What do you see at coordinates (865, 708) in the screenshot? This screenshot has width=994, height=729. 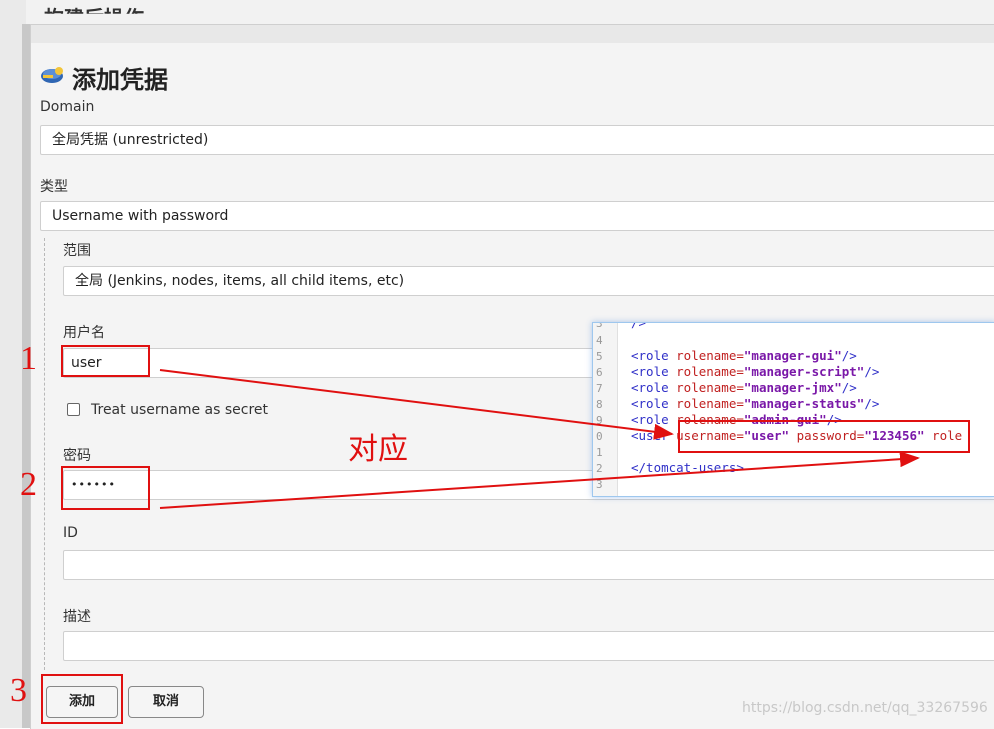 I see `watermark: https://blog.csdn.net/qq_33267596` at bounding box center [865, 708].